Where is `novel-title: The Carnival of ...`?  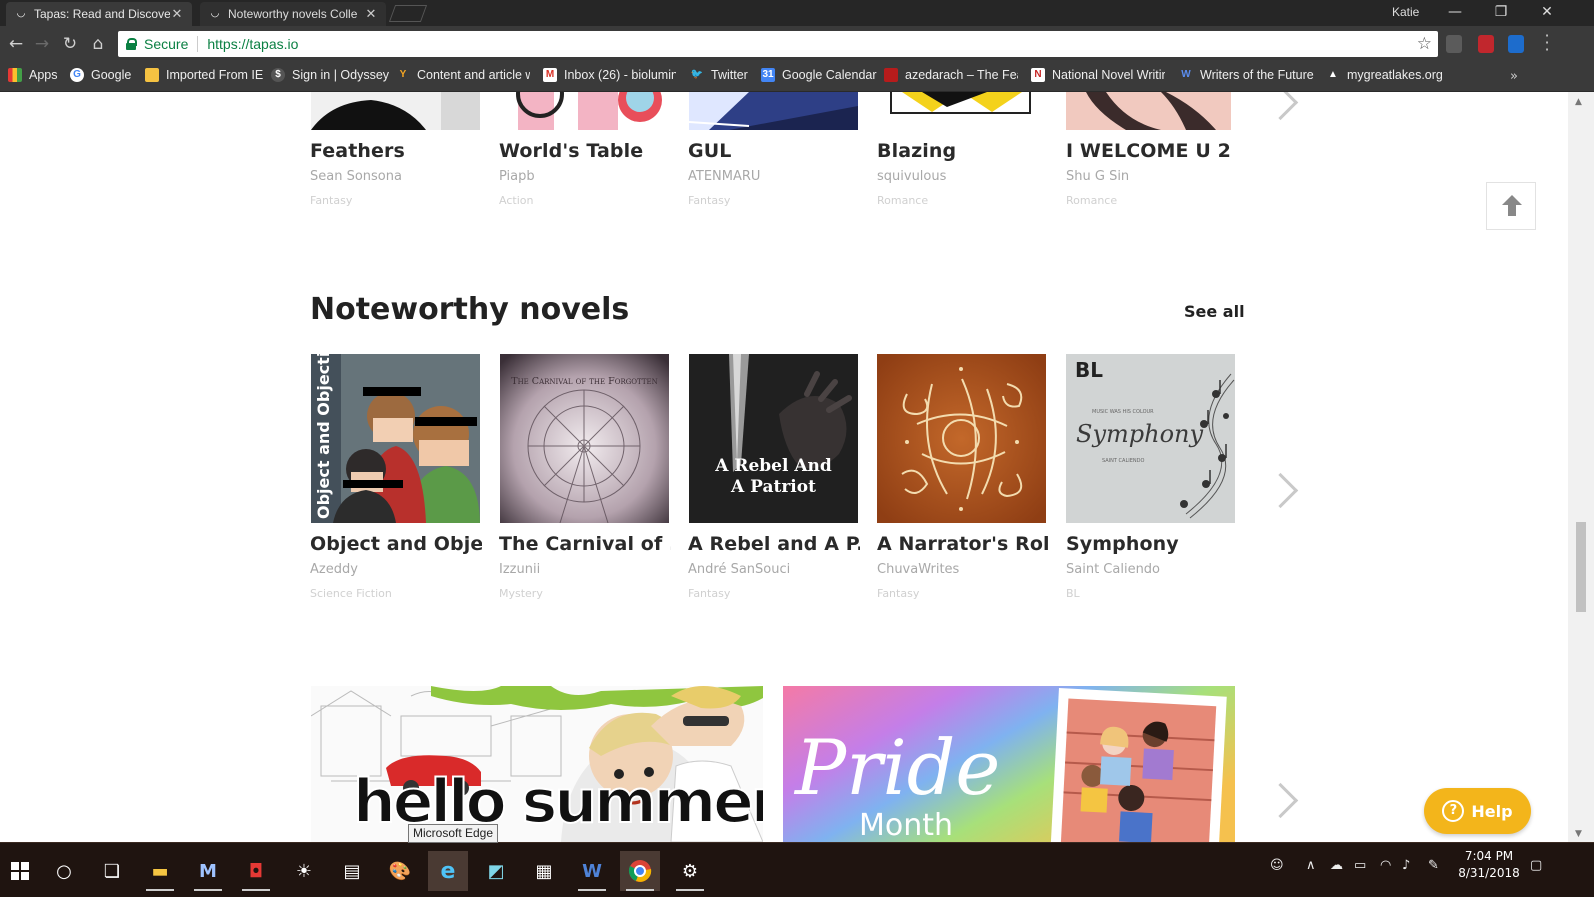 novel-title: The Carnival of ... is located at coordinates (585, 544).